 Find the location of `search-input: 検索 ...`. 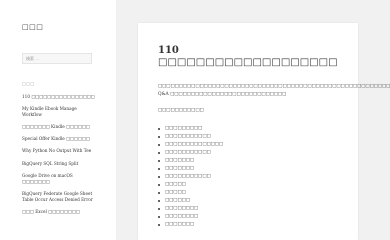

search-input: 検索 ... is located at coordinates (57, 58).